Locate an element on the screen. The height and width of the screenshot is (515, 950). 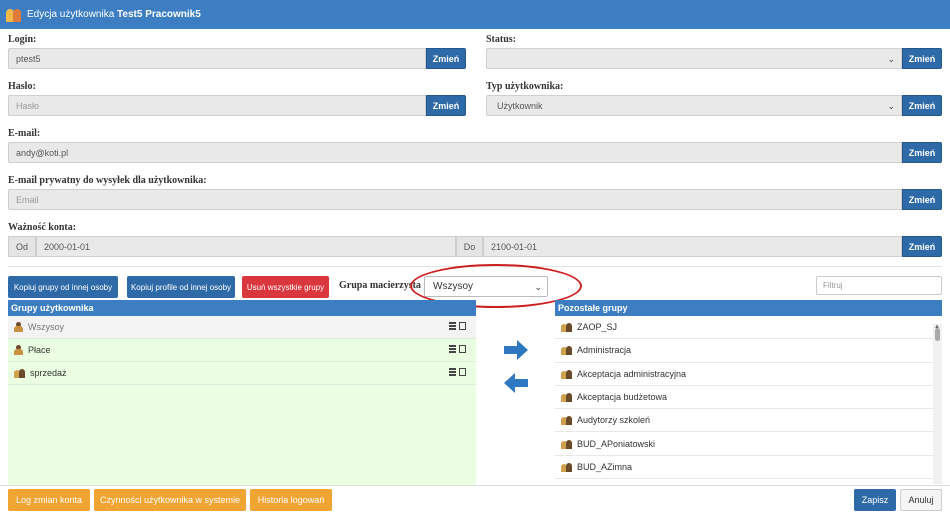
private-email-change-button: Zmień is located at coordinates (922, 199).